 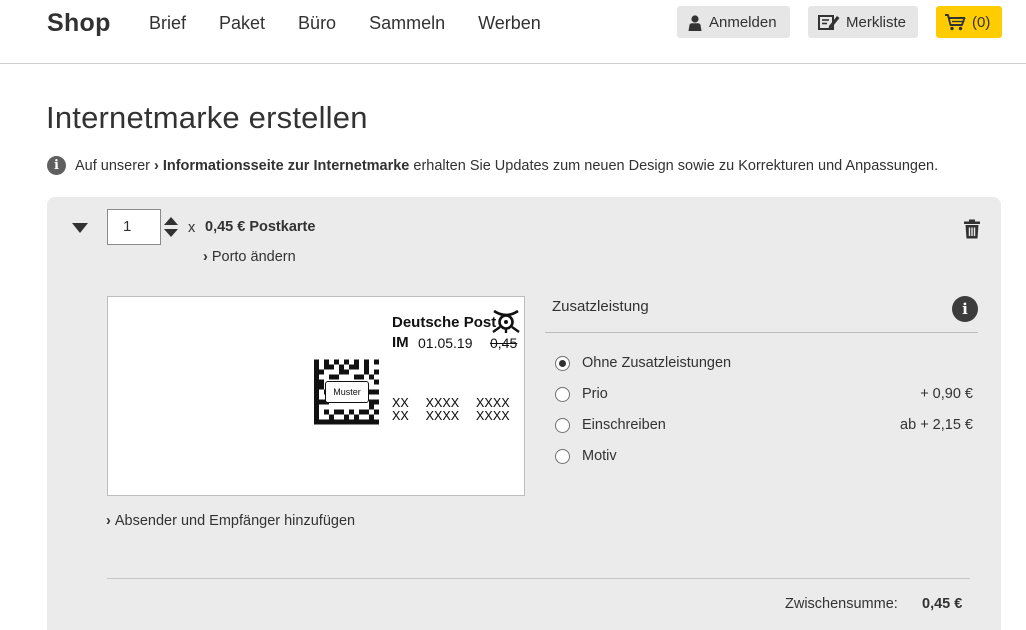 What do you see at coordinates (445, 343) in the screenshot?
I see `stamp-date: 01.05.19` at bounding box center [445, 343].